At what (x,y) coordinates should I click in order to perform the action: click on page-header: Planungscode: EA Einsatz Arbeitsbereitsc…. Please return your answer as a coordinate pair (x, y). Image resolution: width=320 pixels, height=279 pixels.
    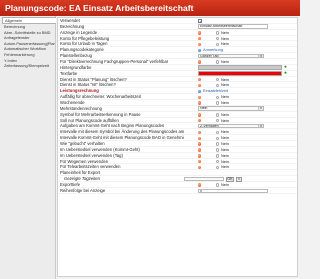
    Looking at the image, I should click on (150, 8).